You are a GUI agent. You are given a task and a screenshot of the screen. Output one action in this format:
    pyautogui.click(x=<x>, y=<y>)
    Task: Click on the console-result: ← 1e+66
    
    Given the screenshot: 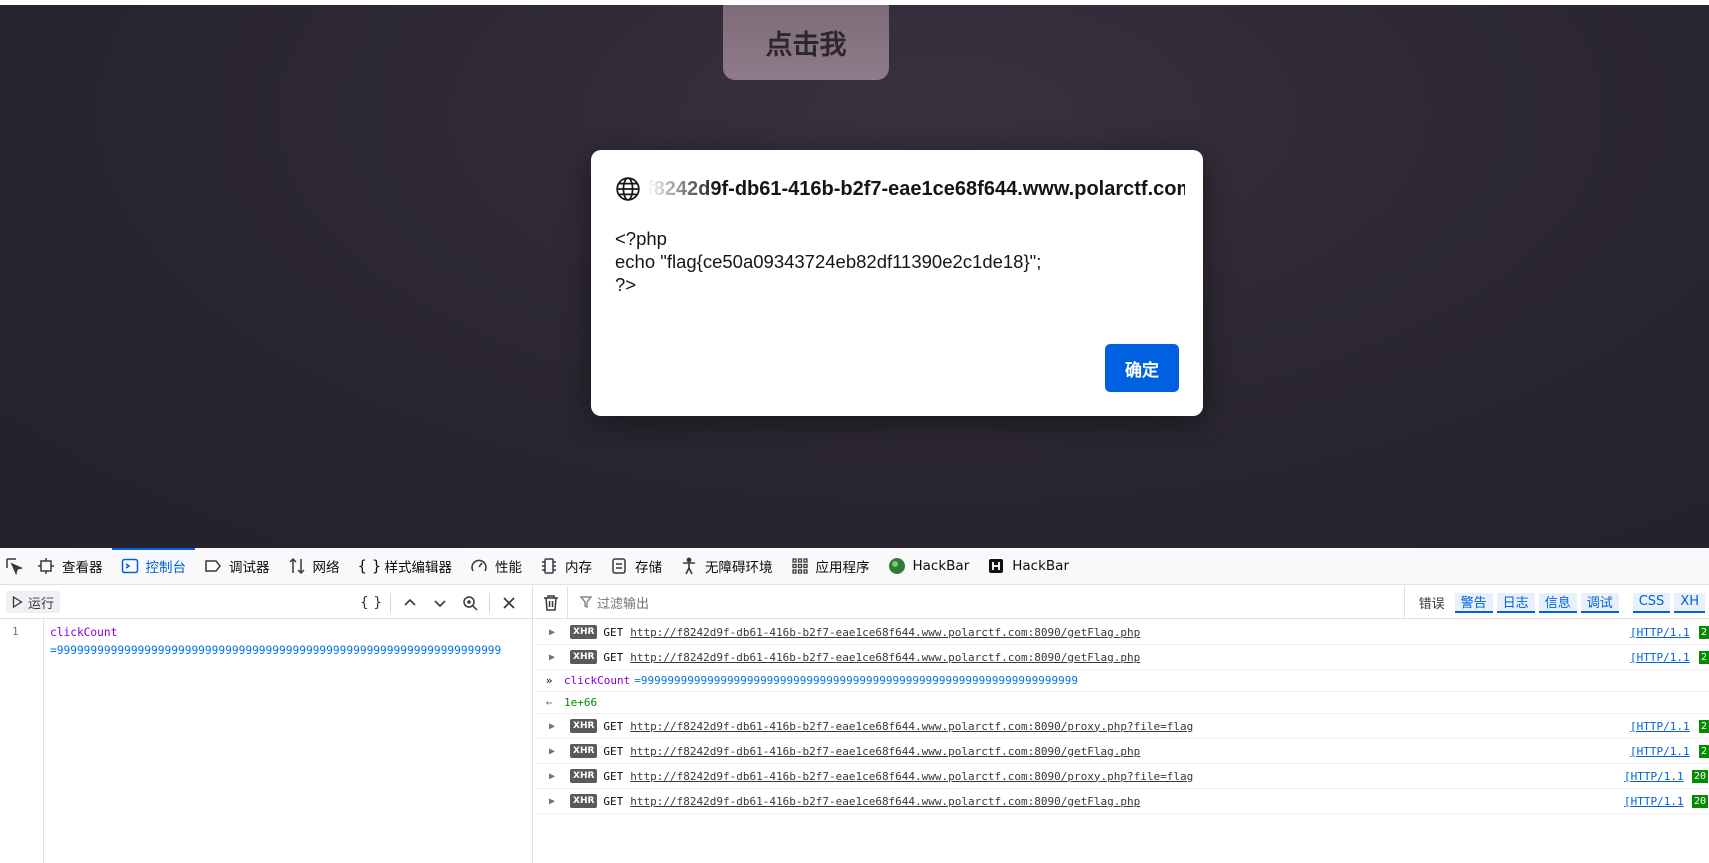 What is the action you would take?
    pyautogui.click(x=1121, y=703)
    